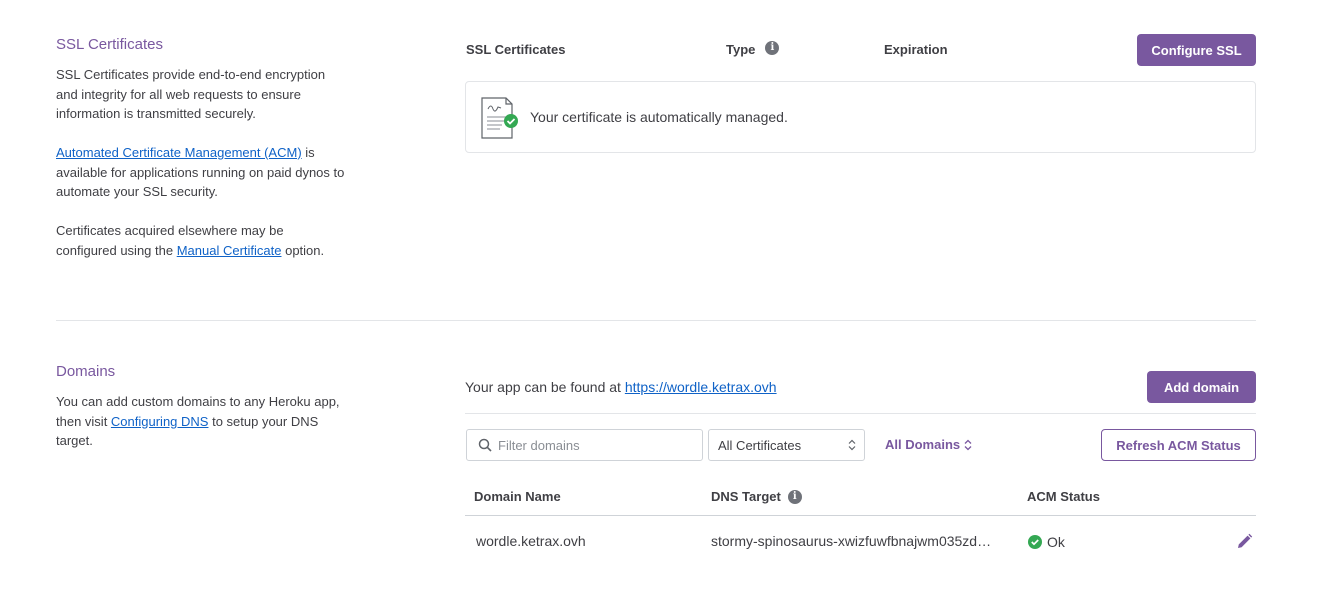 The height and width of the screenshot is (592, 1328). What do you see at coordinates (584, 445) in the screenshot?
I see `filter-domains-input: Filter domains` at bounding box center [584, 445].